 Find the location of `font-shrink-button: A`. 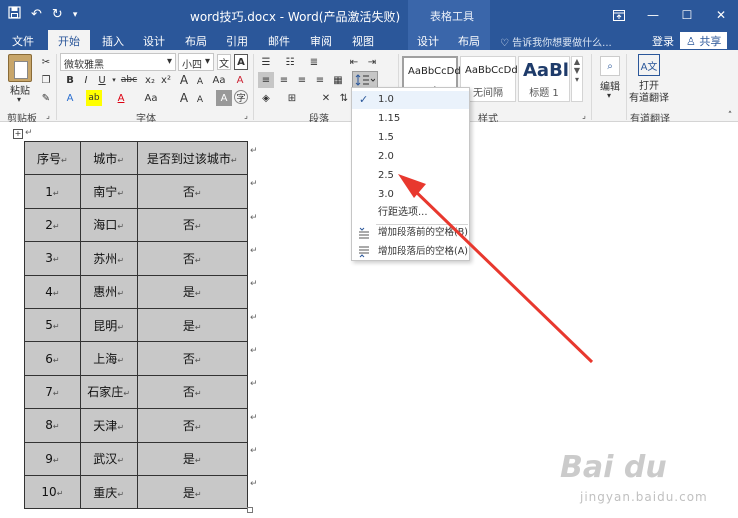

font-shrink-button: A is located at coordinates (200, 82).